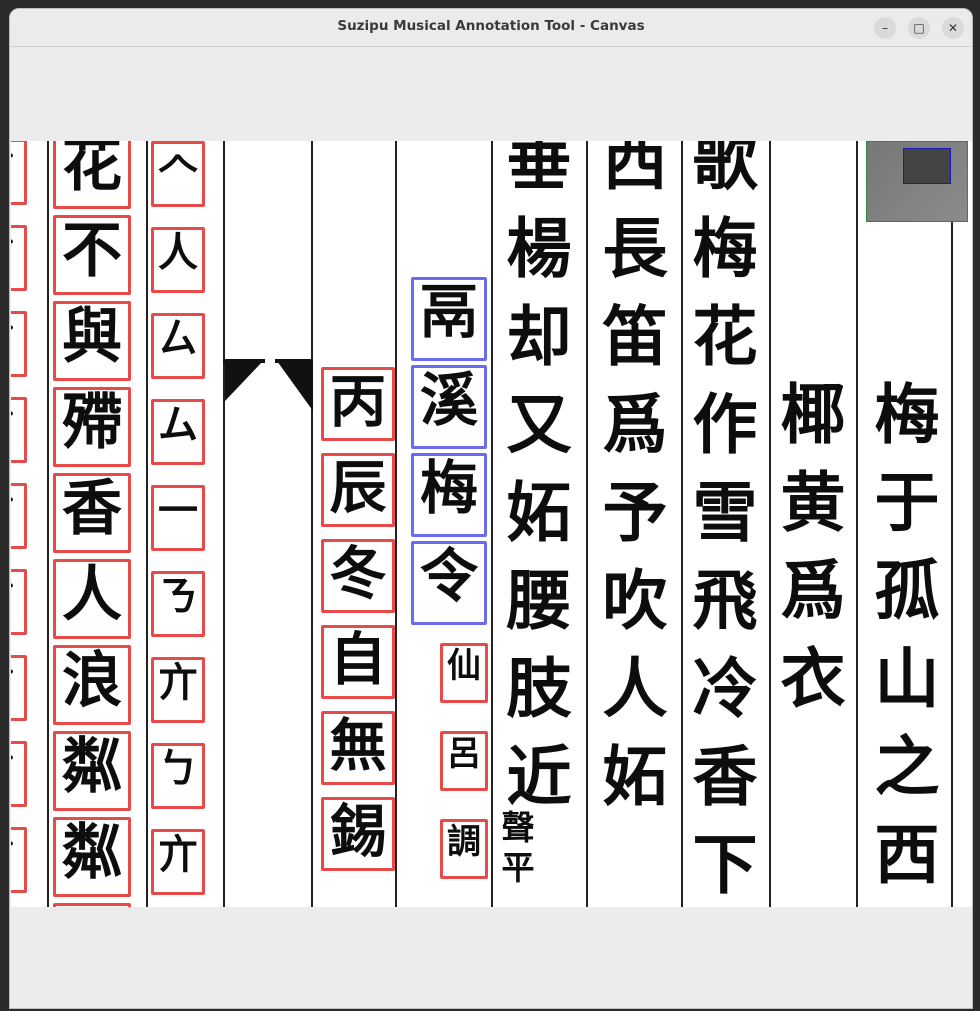 The height and width of the screenshot is (1011, 980). Describe the element at coordinates (725, 601) in the screenshot. I see `col-right3-char: 飛` at that location.